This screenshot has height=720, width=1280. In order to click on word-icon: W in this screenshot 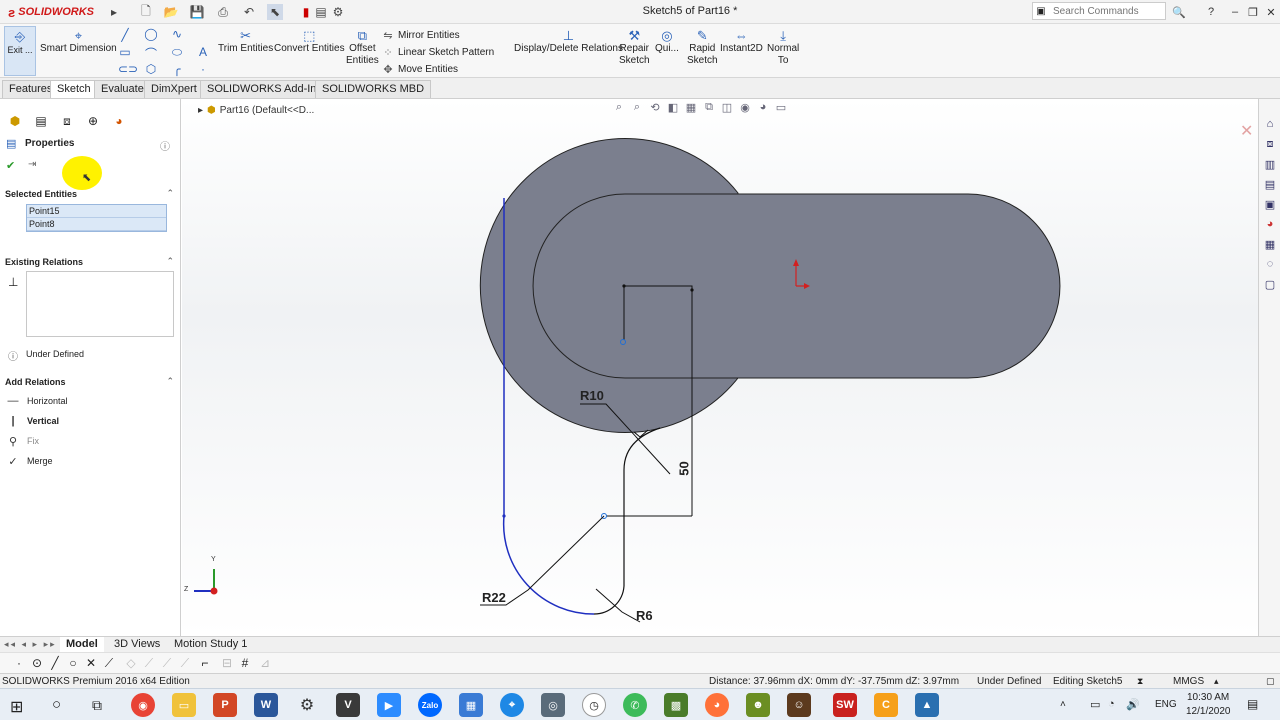, I will do `click(266, 705)`.